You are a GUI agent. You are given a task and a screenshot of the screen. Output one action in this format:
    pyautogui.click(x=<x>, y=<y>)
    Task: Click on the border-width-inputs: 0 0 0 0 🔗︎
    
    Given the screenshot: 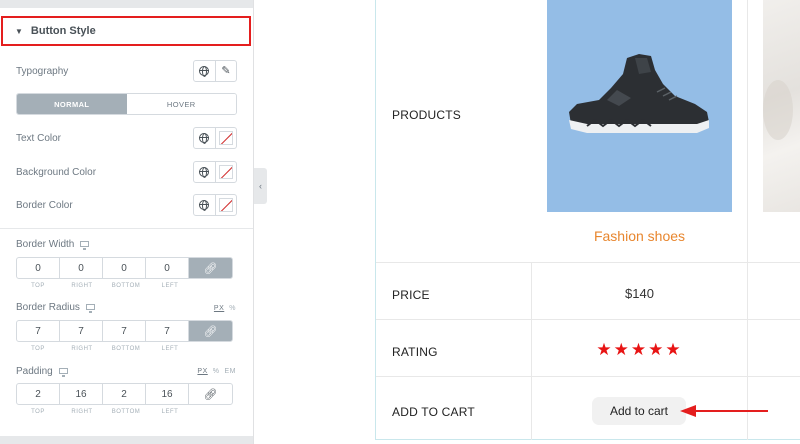 What is the action you would take?
    pyautogui.click(x=126, y=268)
    